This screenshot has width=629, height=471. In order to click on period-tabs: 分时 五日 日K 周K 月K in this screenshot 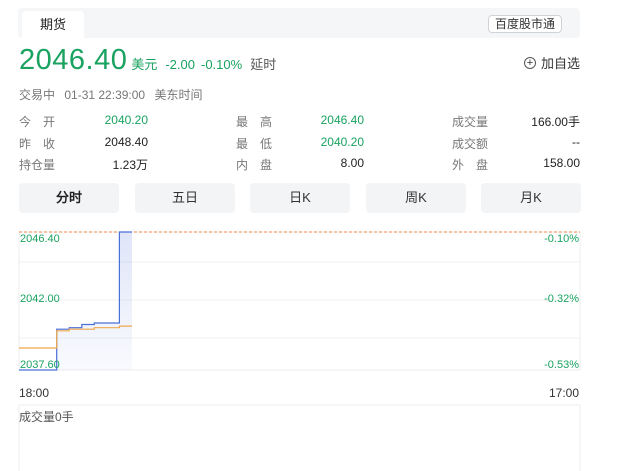, I will do `click(300, 198)`.